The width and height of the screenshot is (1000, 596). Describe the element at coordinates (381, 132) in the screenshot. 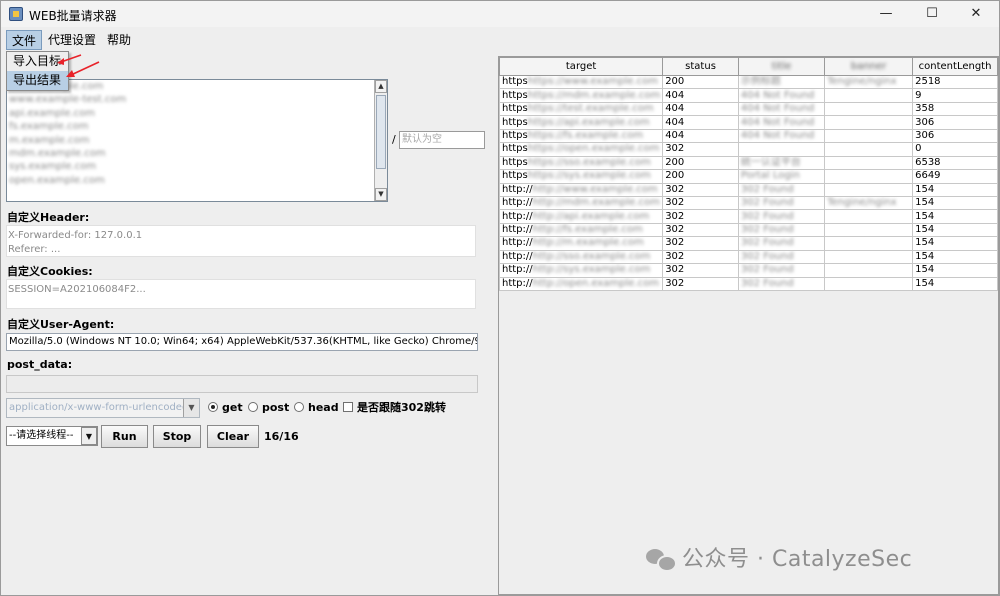

I see `scroll-thumb` at that location.